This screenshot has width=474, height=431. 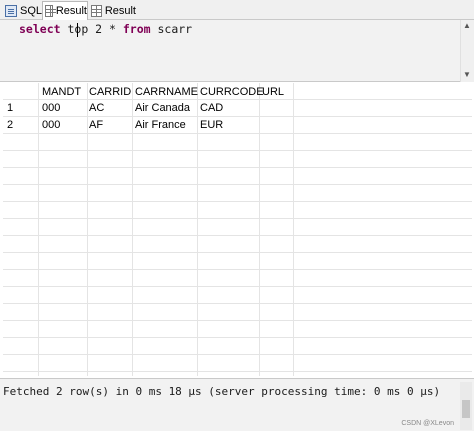 I want to click on sql-text-table: scarr, so click(x=171, y=29).